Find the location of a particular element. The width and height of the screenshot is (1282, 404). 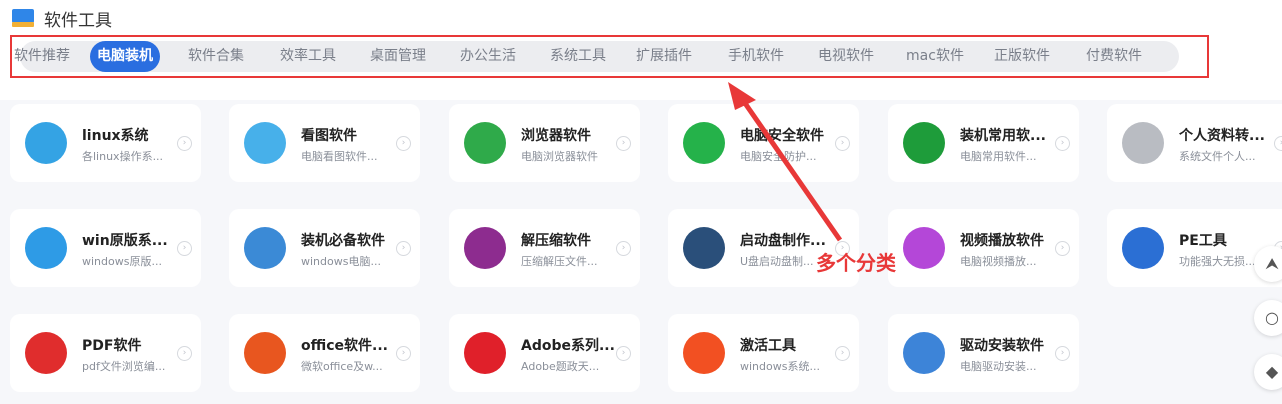

archive-icon is located at coordinates (485, 248).